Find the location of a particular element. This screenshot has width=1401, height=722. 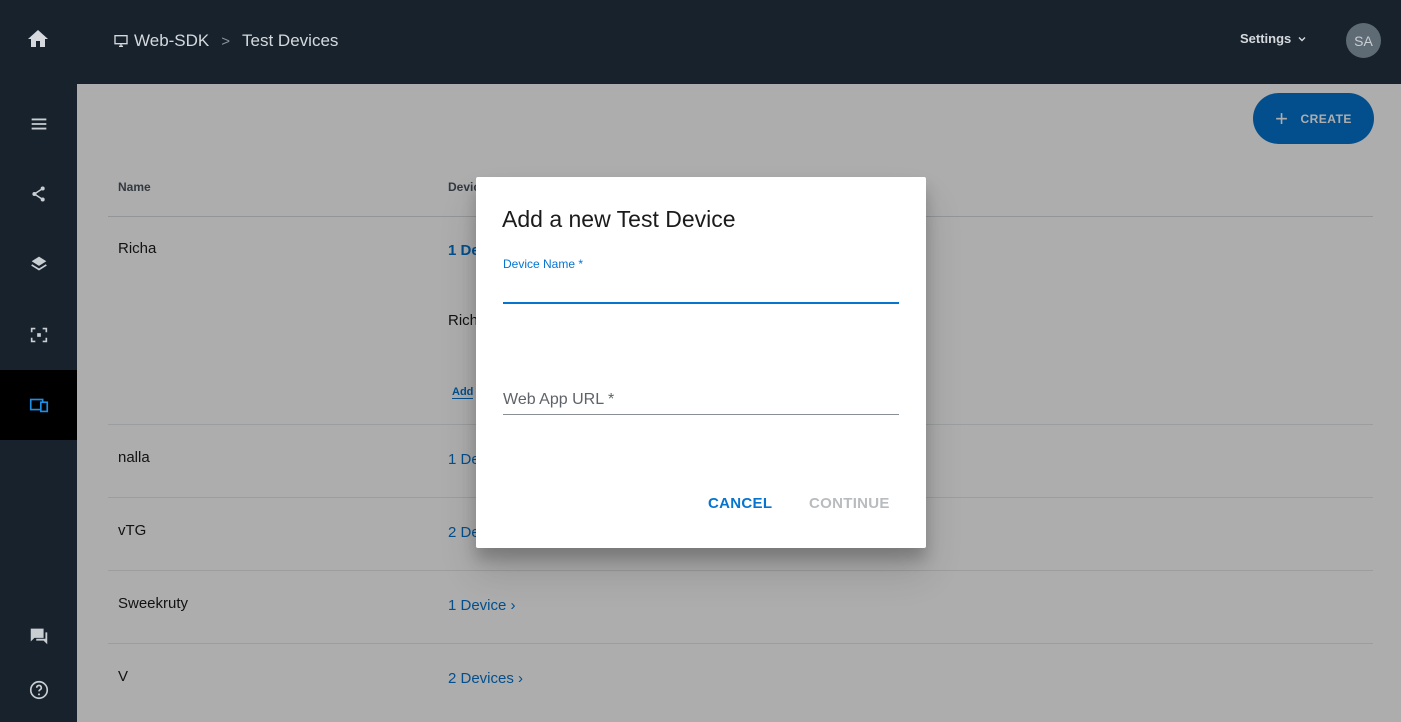

scan-frame-icon is located at coordinates (38, 335).